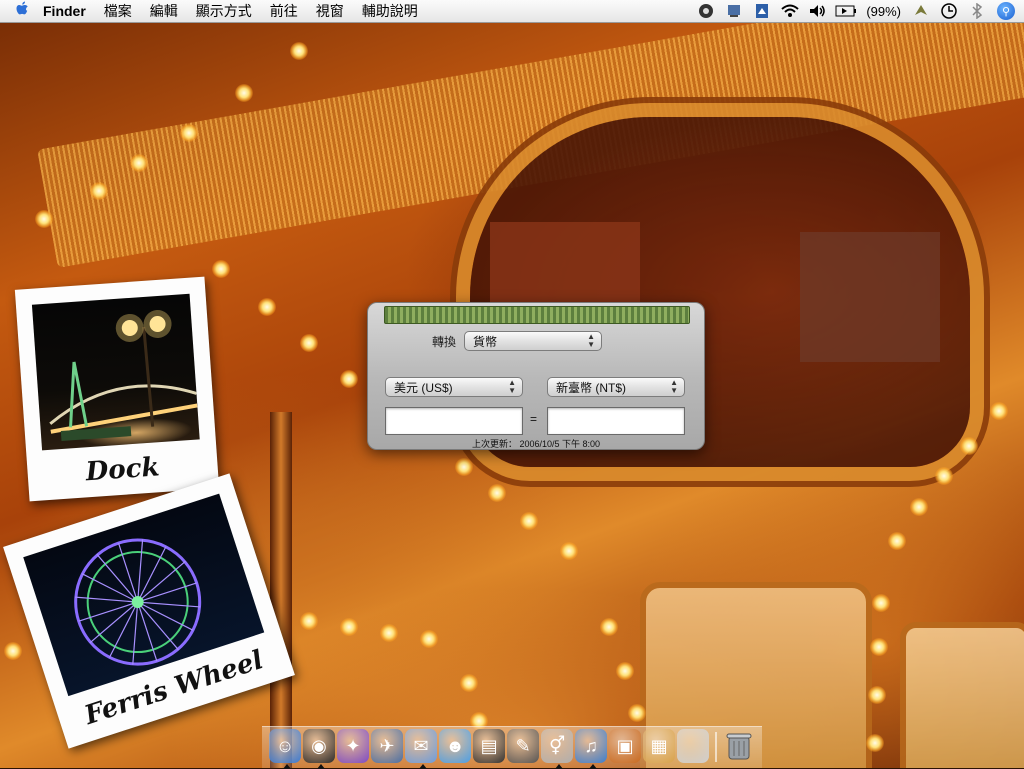  Describe the element at coordinates (390, 11) in the screenshot. I see `menu-help: 輔助說明` at that location.